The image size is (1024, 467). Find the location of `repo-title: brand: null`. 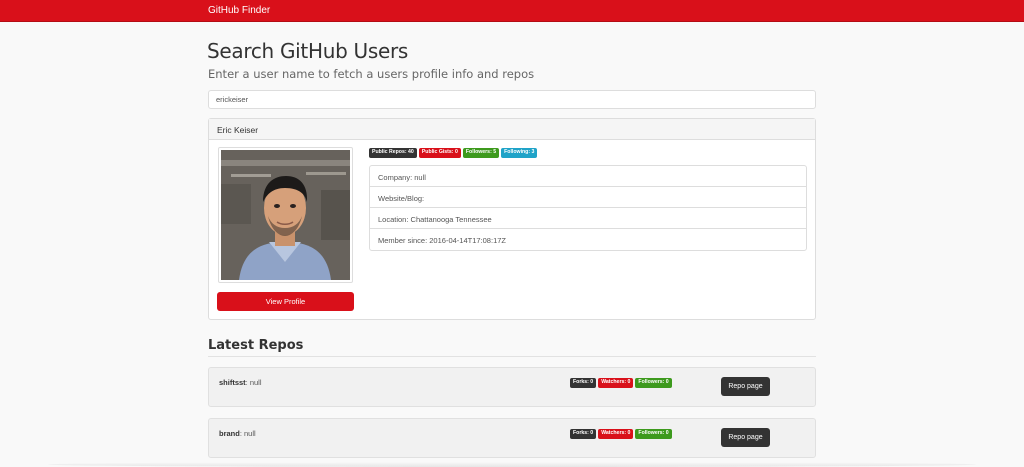

repo-title: brand: null is located at coordinates (237, 433).